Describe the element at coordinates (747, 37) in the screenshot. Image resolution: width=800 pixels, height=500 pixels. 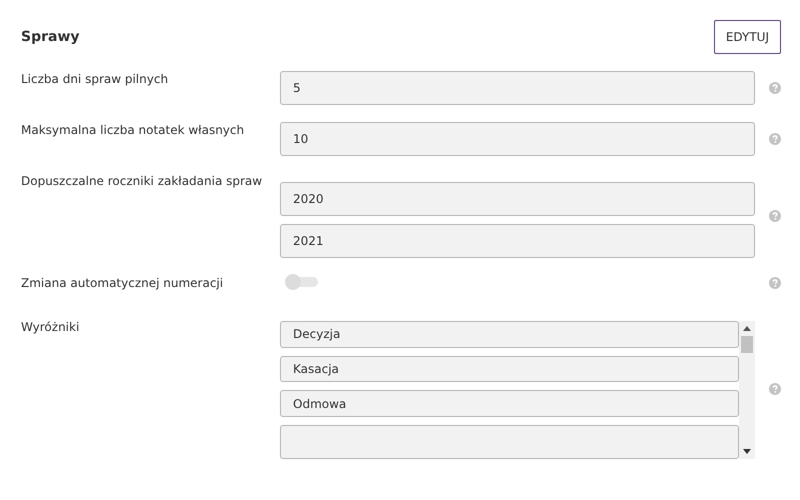
I see `edit-button: EDYTUJ` at that location.